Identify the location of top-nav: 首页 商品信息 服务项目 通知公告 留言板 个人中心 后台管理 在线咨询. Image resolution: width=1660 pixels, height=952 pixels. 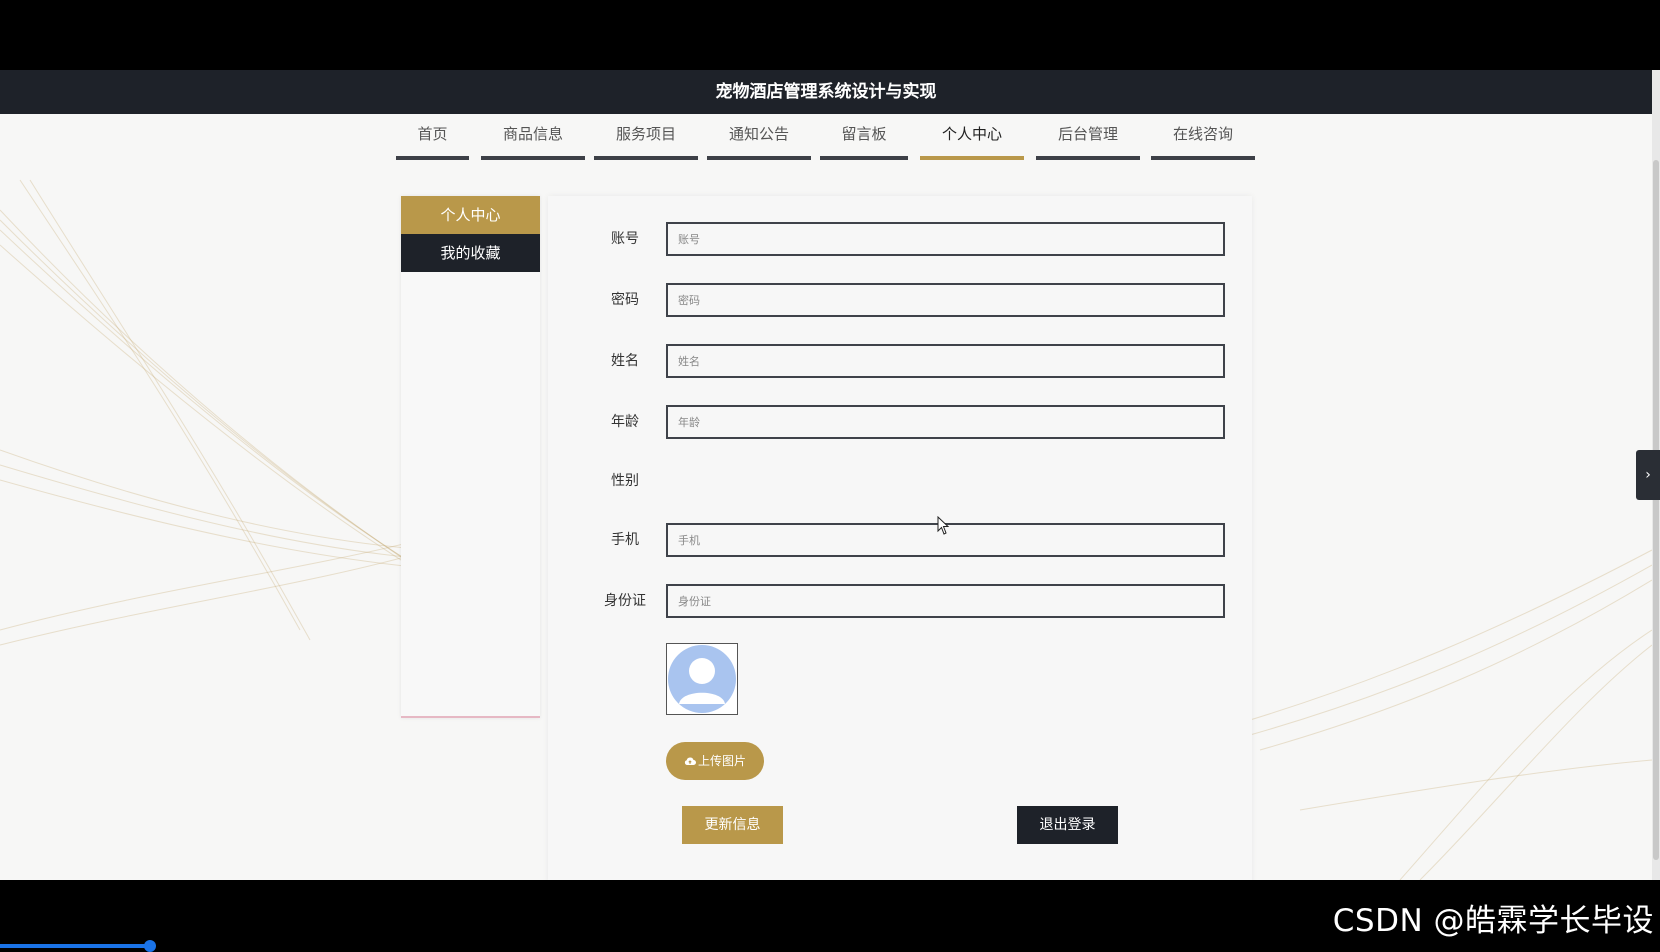
(826, 145).